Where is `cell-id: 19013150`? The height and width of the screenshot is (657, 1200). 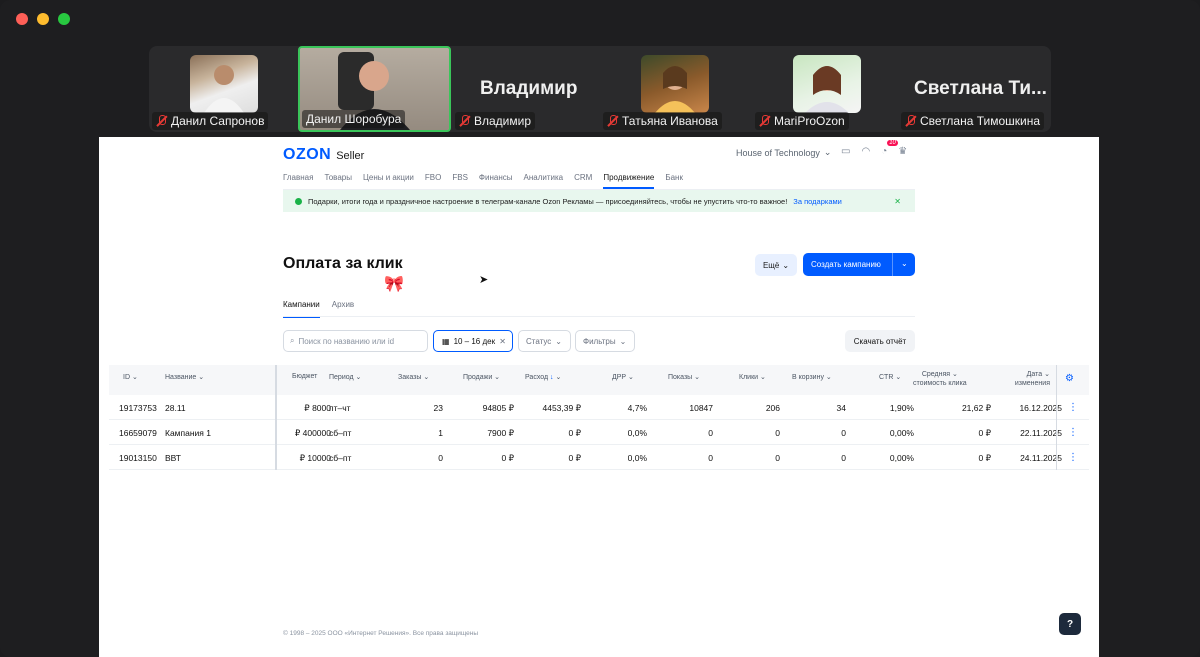
cell-id: 19013150 is located at coordinates (138, 458).